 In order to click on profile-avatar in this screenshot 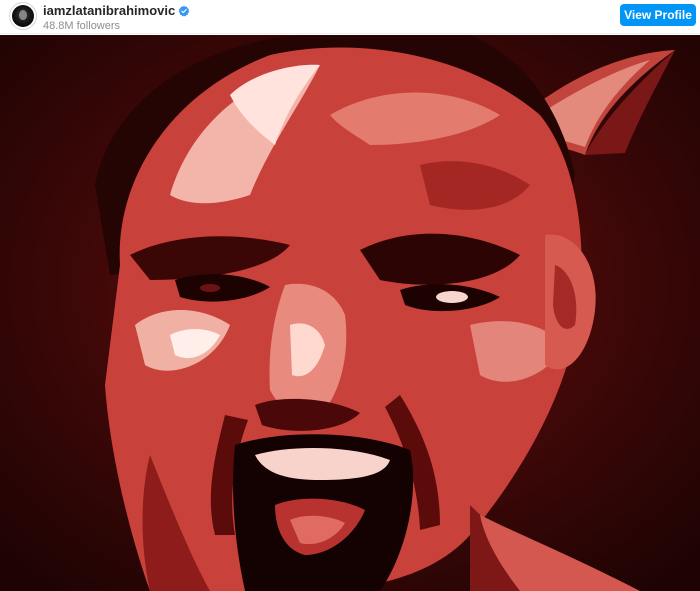, I will do `click(23, 16)`.